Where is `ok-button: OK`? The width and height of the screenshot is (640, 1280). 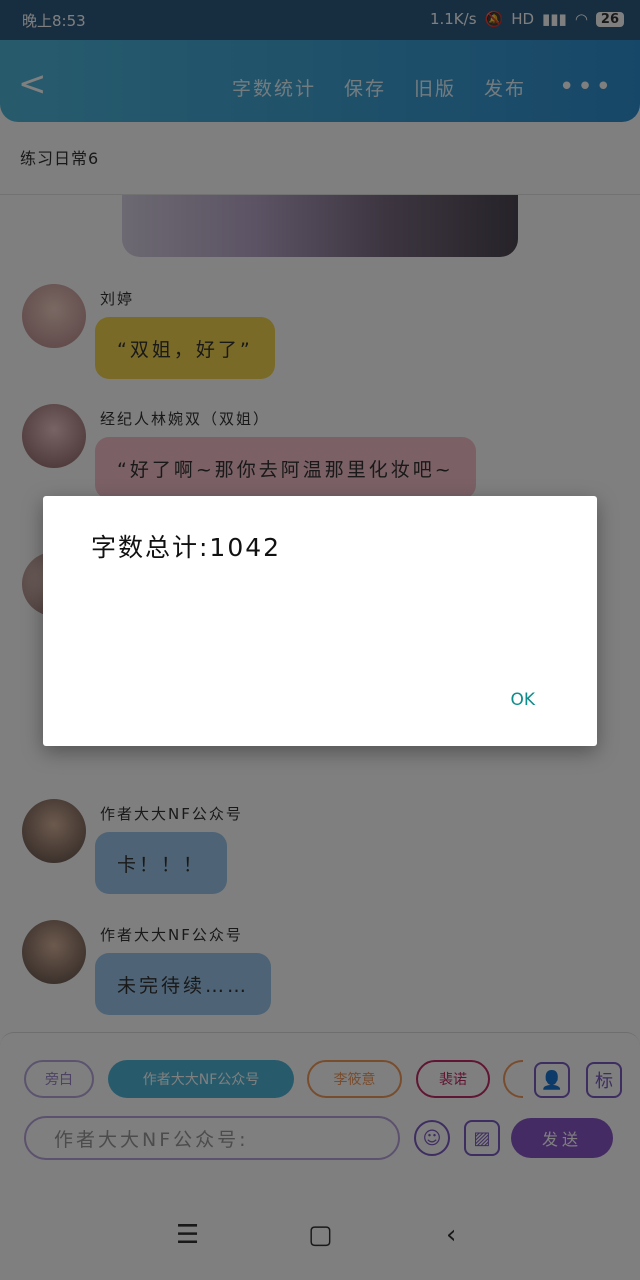
ok-button: OK is located at coordinates (522, 700).